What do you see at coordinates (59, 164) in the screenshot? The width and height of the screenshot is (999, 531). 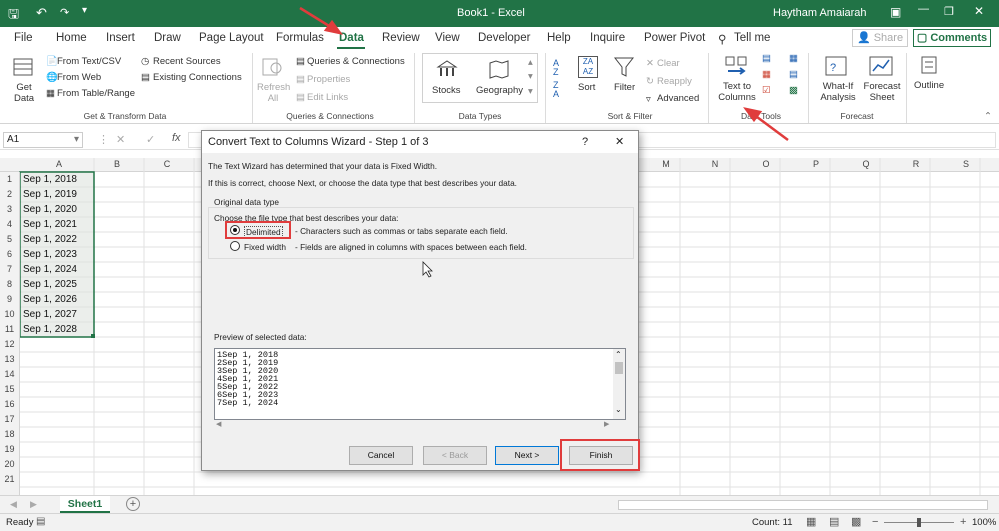 I see `column-header: A` at bounding box center [59, 164].